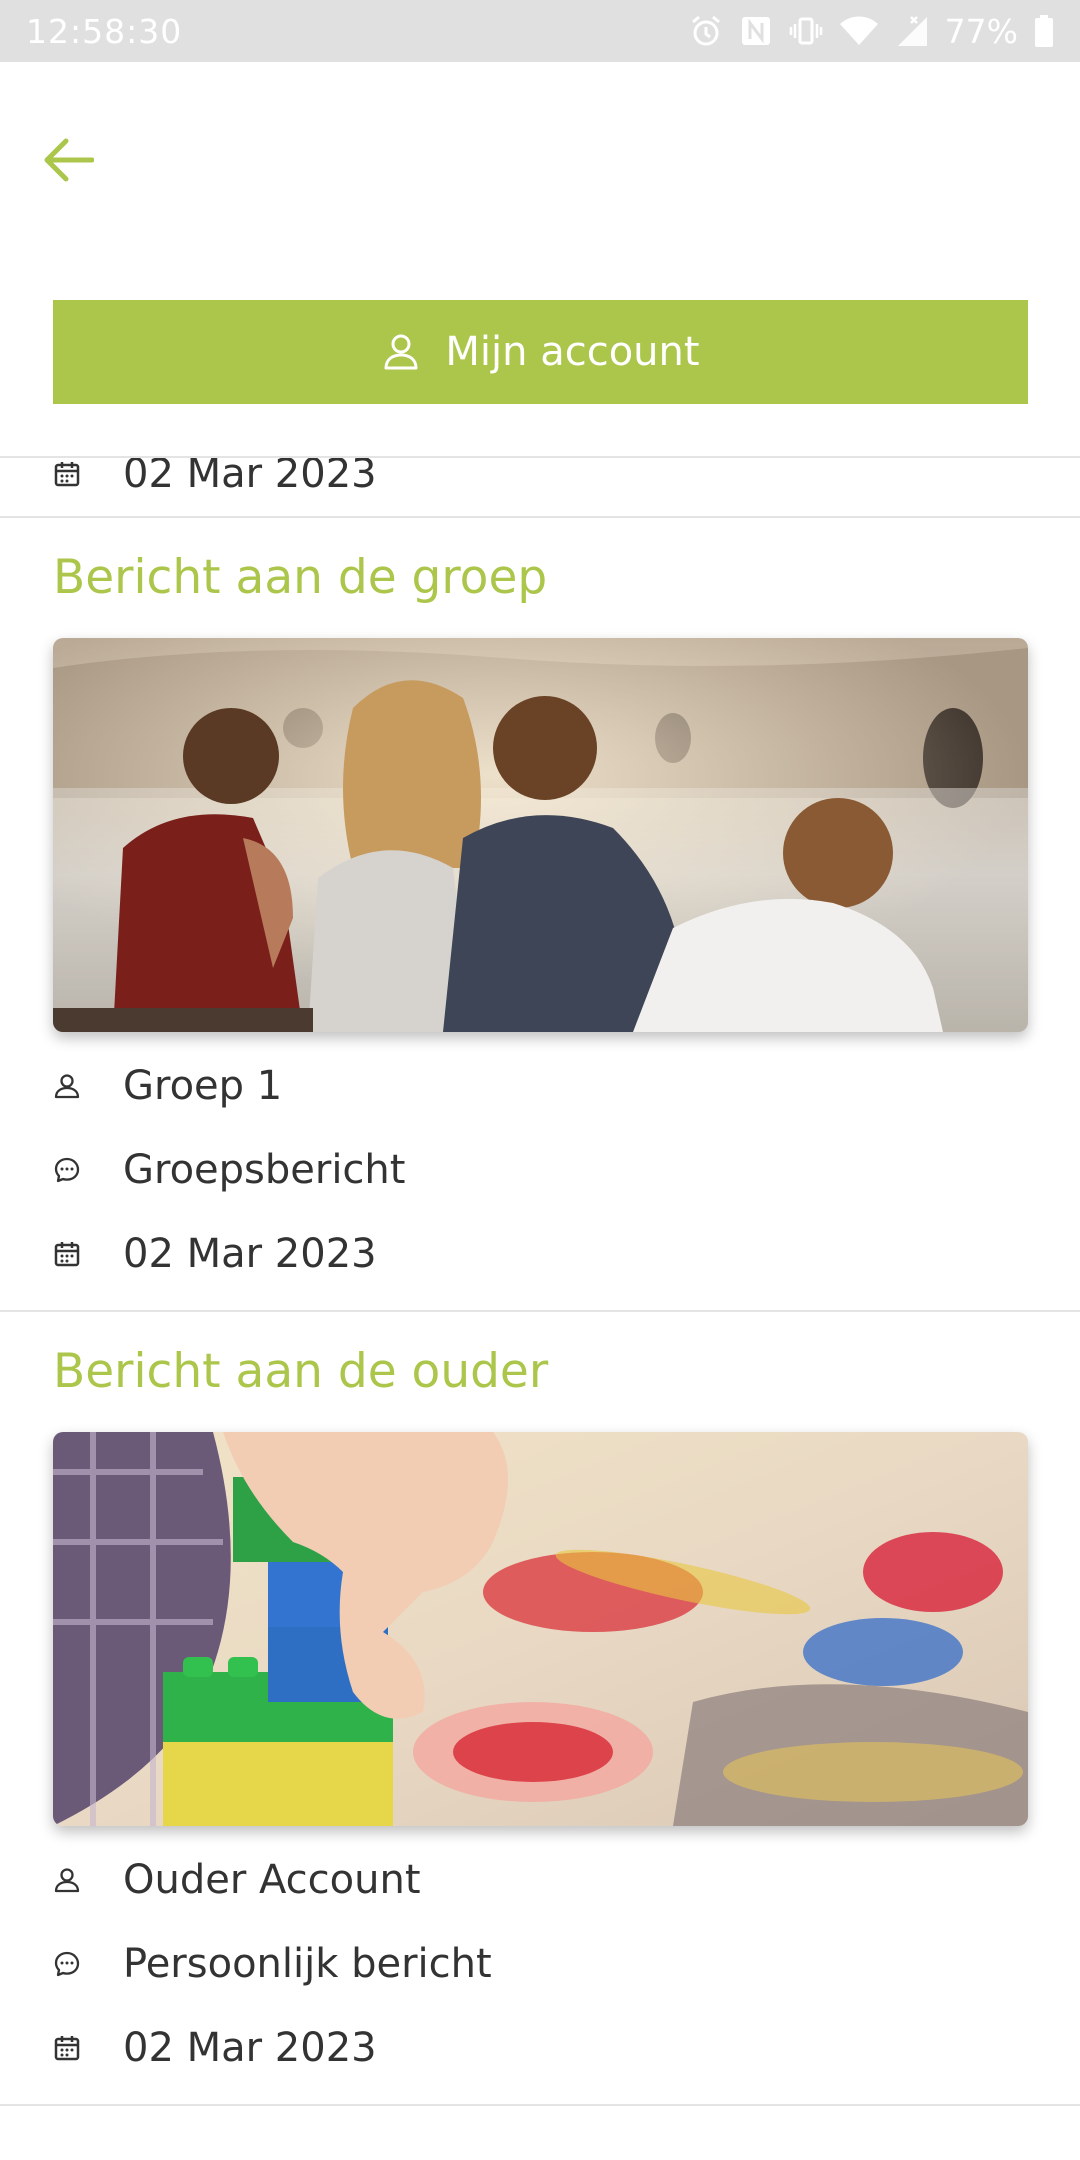 The height and width of the screenshot is (2160, 1080). I want to click on my-account-button: Mijn account, so click(540, 352).